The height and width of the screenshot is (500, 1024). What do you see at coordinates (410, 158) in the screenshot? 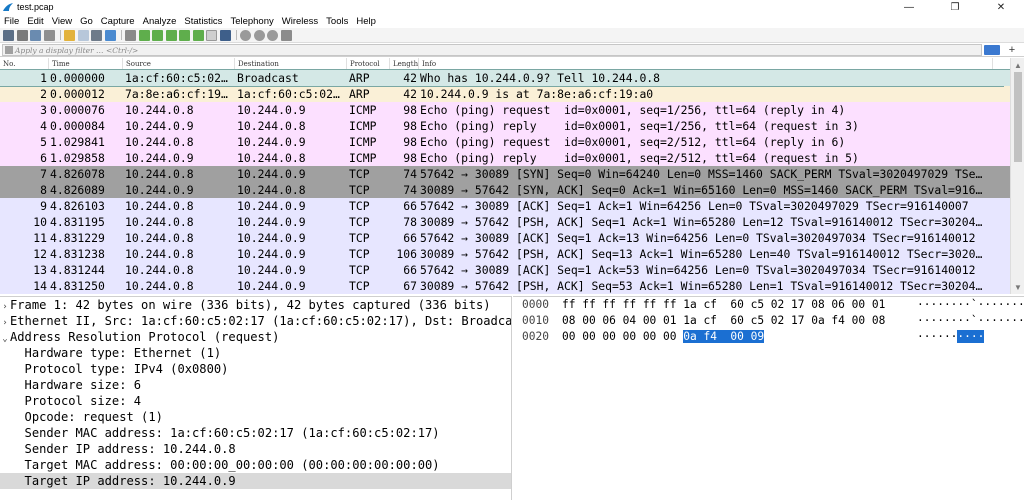
I see `cell-length: 98` at bounding box center [410, 158].